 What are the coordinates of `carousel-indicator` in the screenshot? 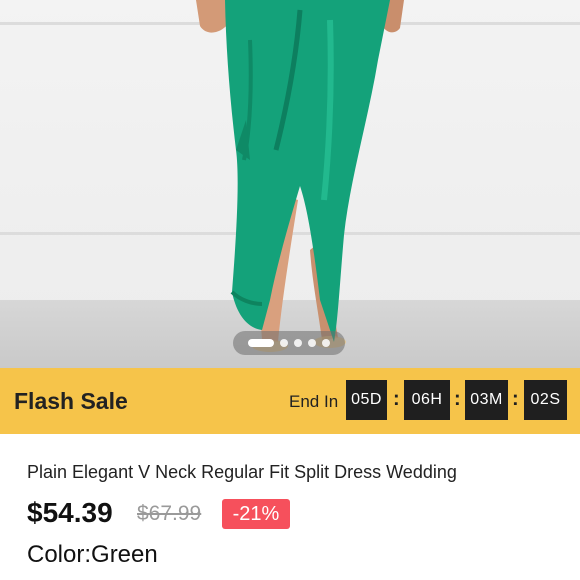 It's located at (289, 343).